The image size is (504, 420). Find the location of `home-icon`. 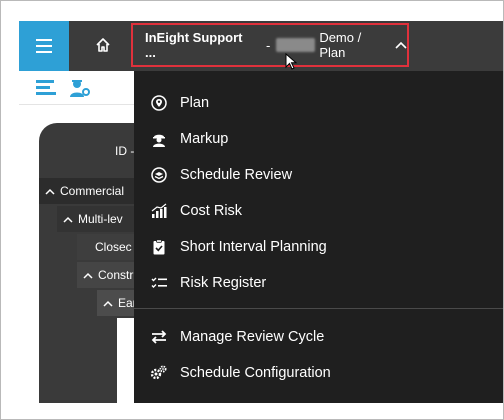

home-icon is located at coordinates (103, 45).